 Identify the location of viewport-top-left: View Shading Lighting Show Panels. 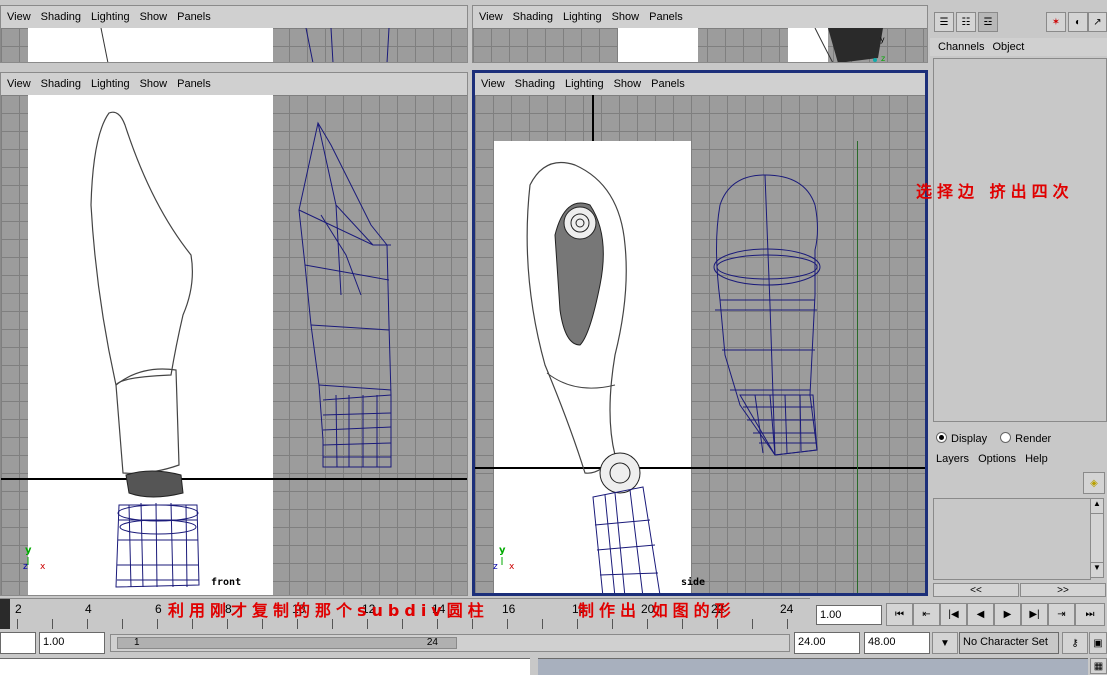
(234, 34).